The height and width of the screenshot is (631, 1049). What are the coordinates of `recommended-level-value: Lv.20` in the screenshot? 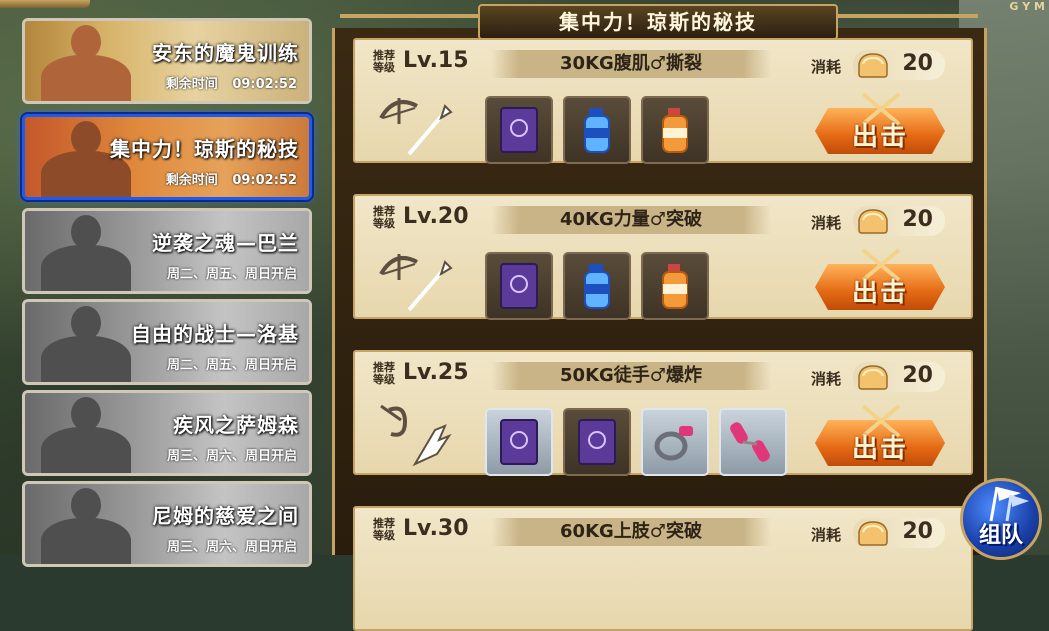 It's located at (436, 216).